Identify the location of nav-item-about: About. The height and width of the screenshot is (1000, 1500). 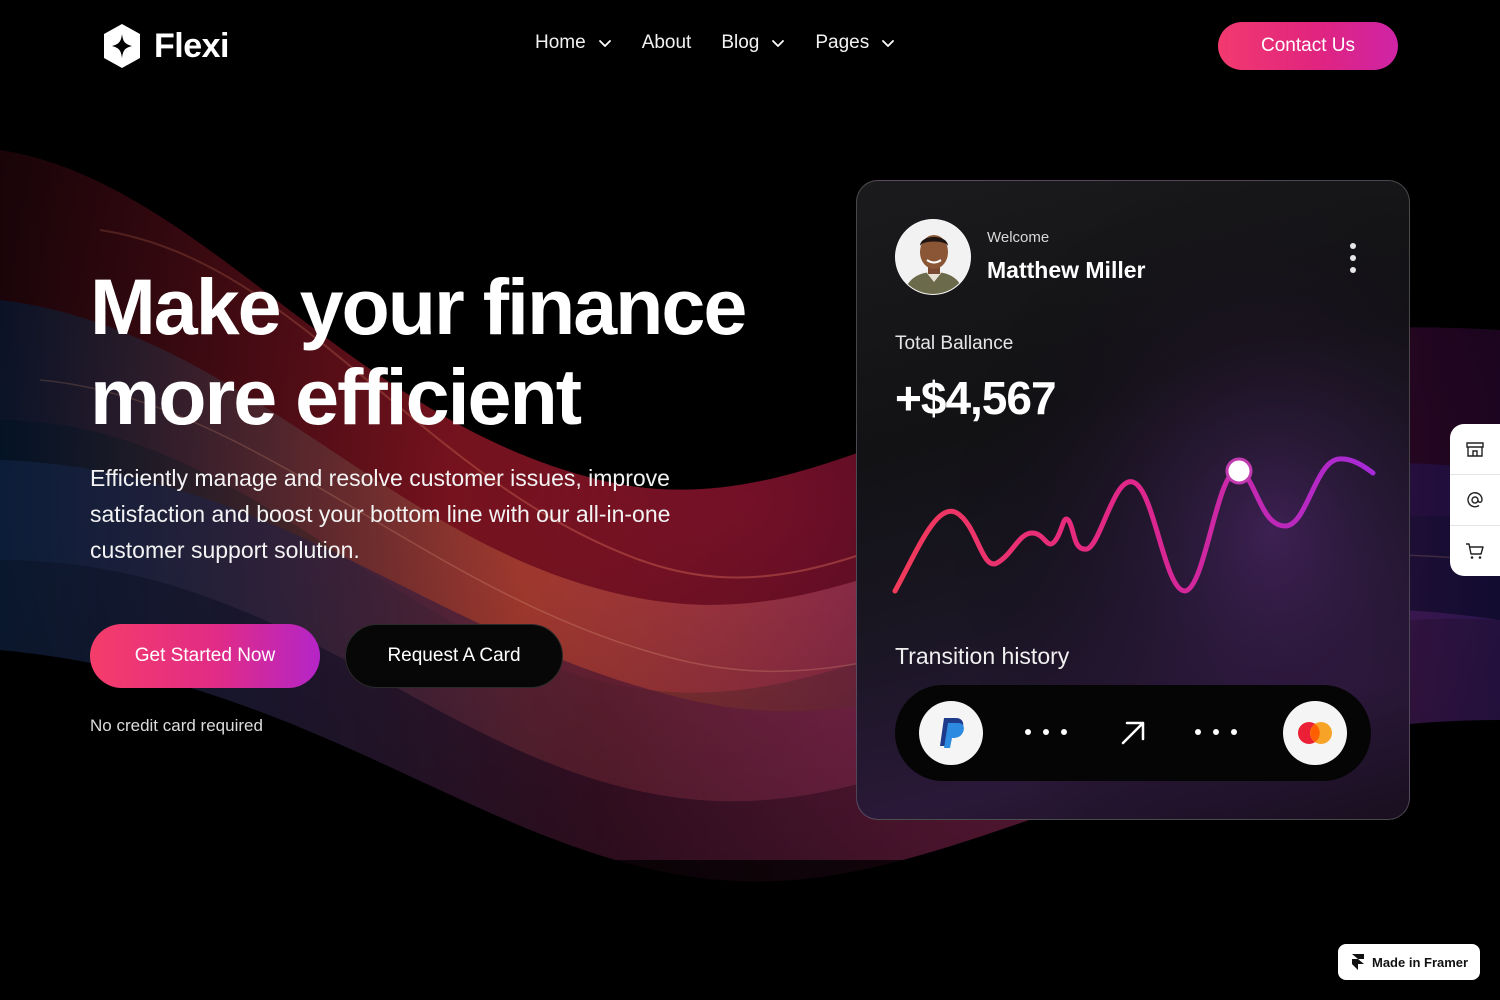
(667, 43).